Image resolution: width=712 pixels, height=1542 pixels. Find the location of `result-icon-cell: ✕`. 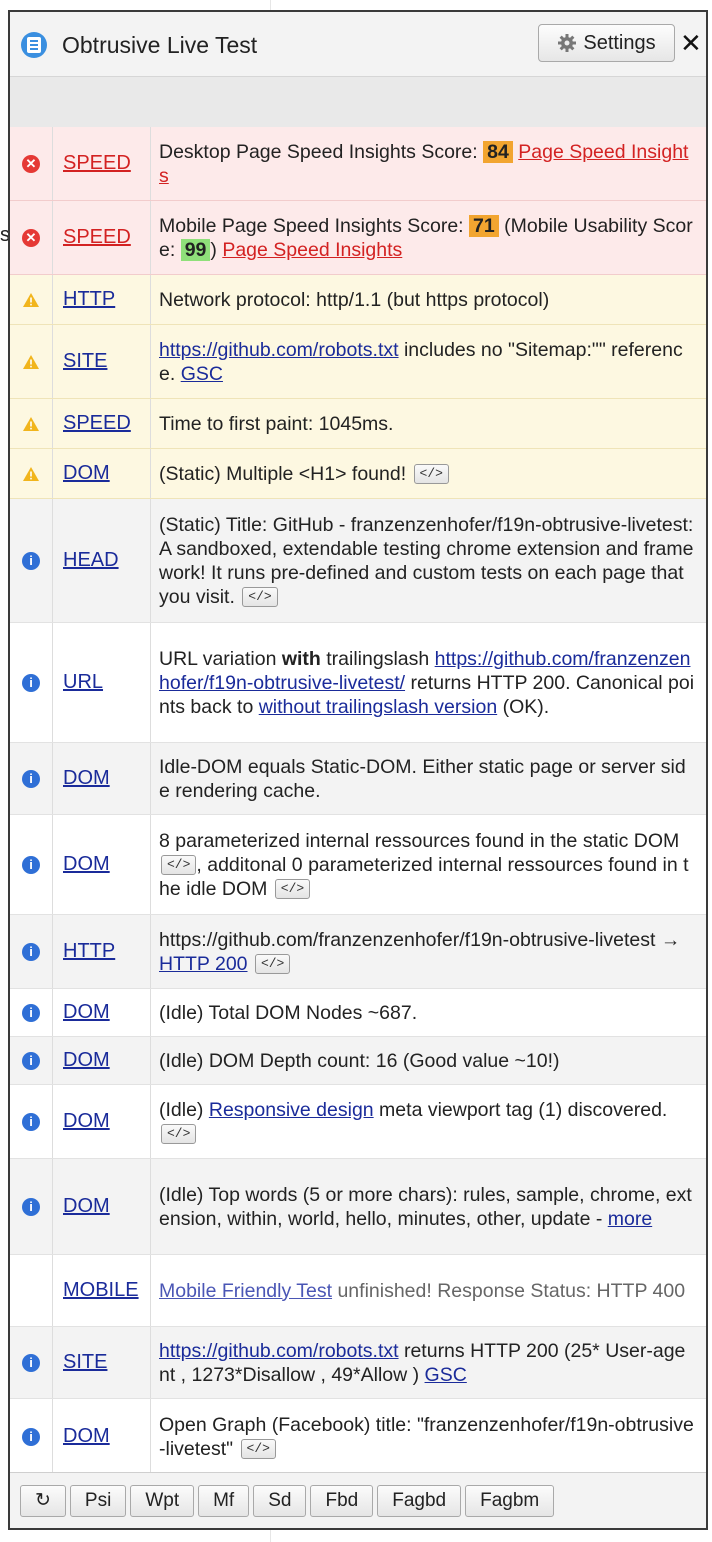

result-icon-cell: ✕ is located at coordinates (31, 237).